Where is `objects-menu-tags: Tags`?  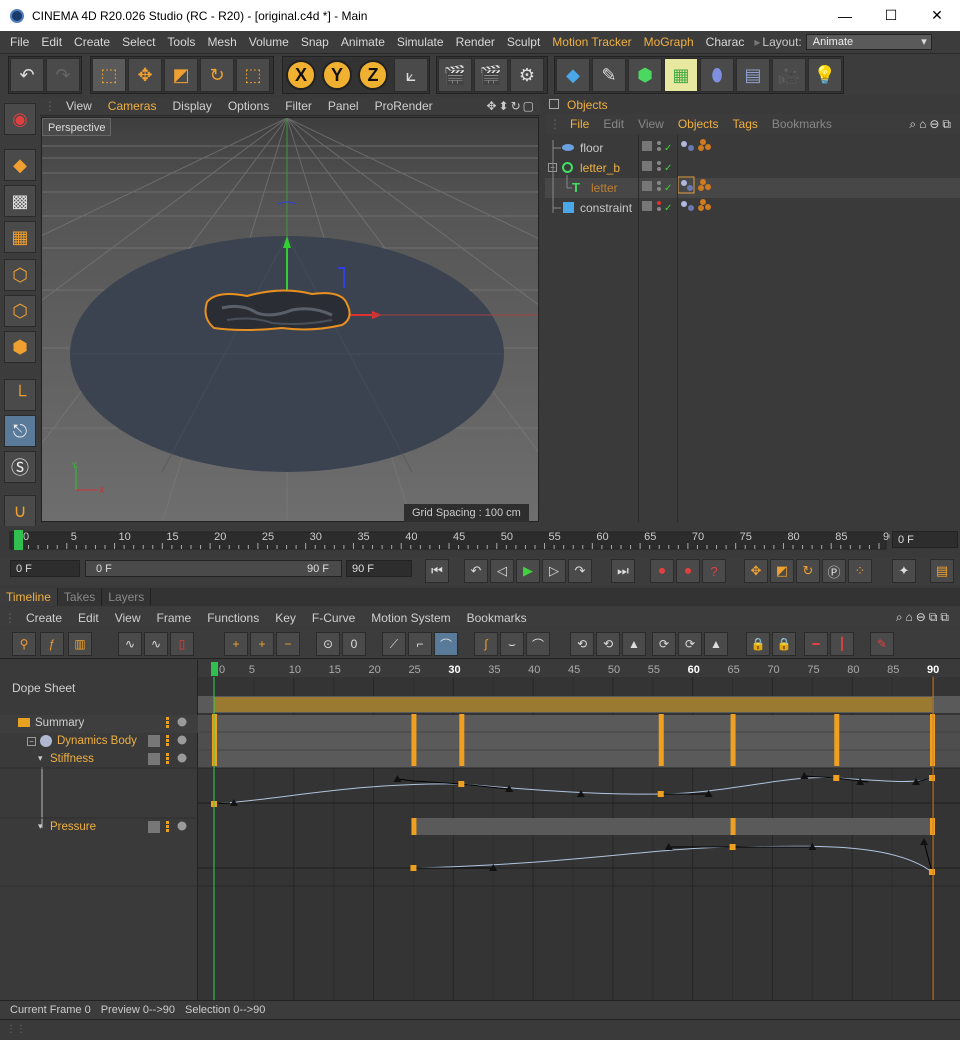
objects-menu-tags: Tags is located at coordinates (745, 124).